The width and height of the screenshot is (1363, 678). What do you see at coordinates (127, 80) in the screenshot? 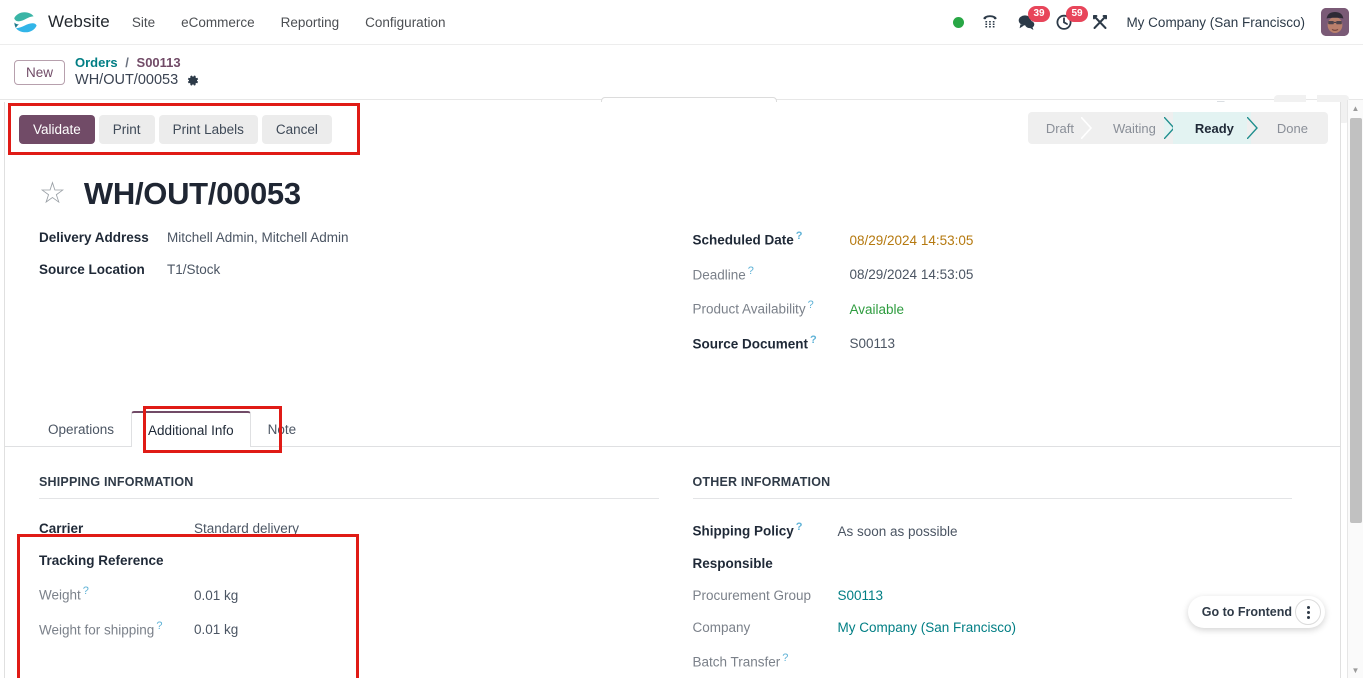
I see `breadcrumb-current-record: WH/OUT/00053` at bounding box center [127, 80].